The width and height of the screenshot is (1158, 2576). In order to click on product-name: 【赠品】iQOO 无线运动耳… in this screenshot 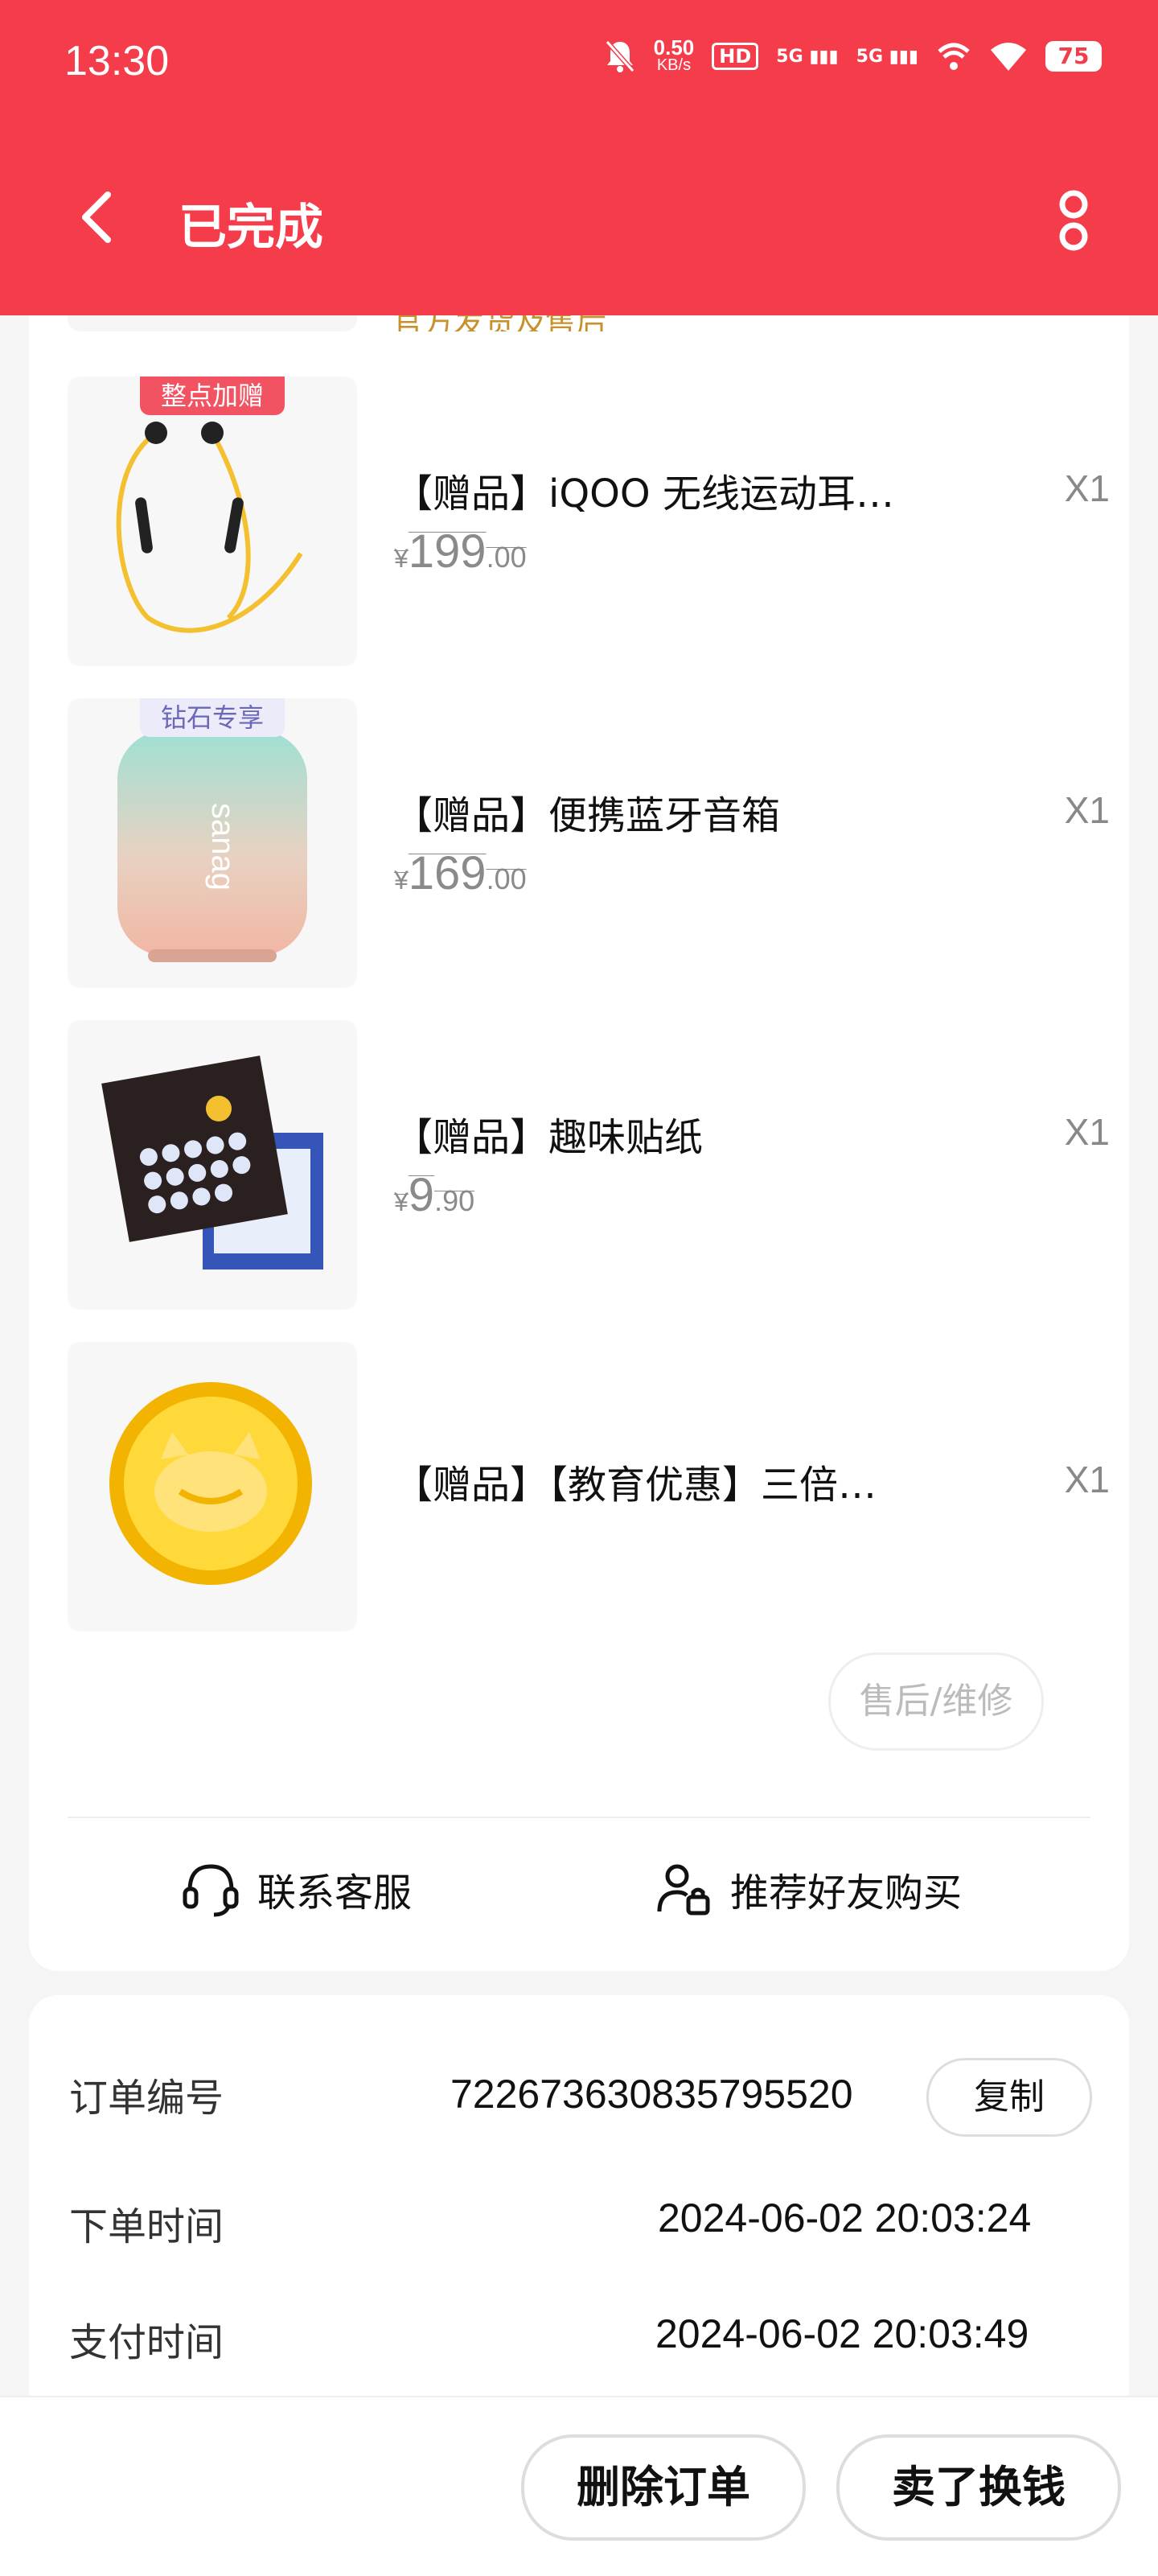, I will do `click(644, 493)`.